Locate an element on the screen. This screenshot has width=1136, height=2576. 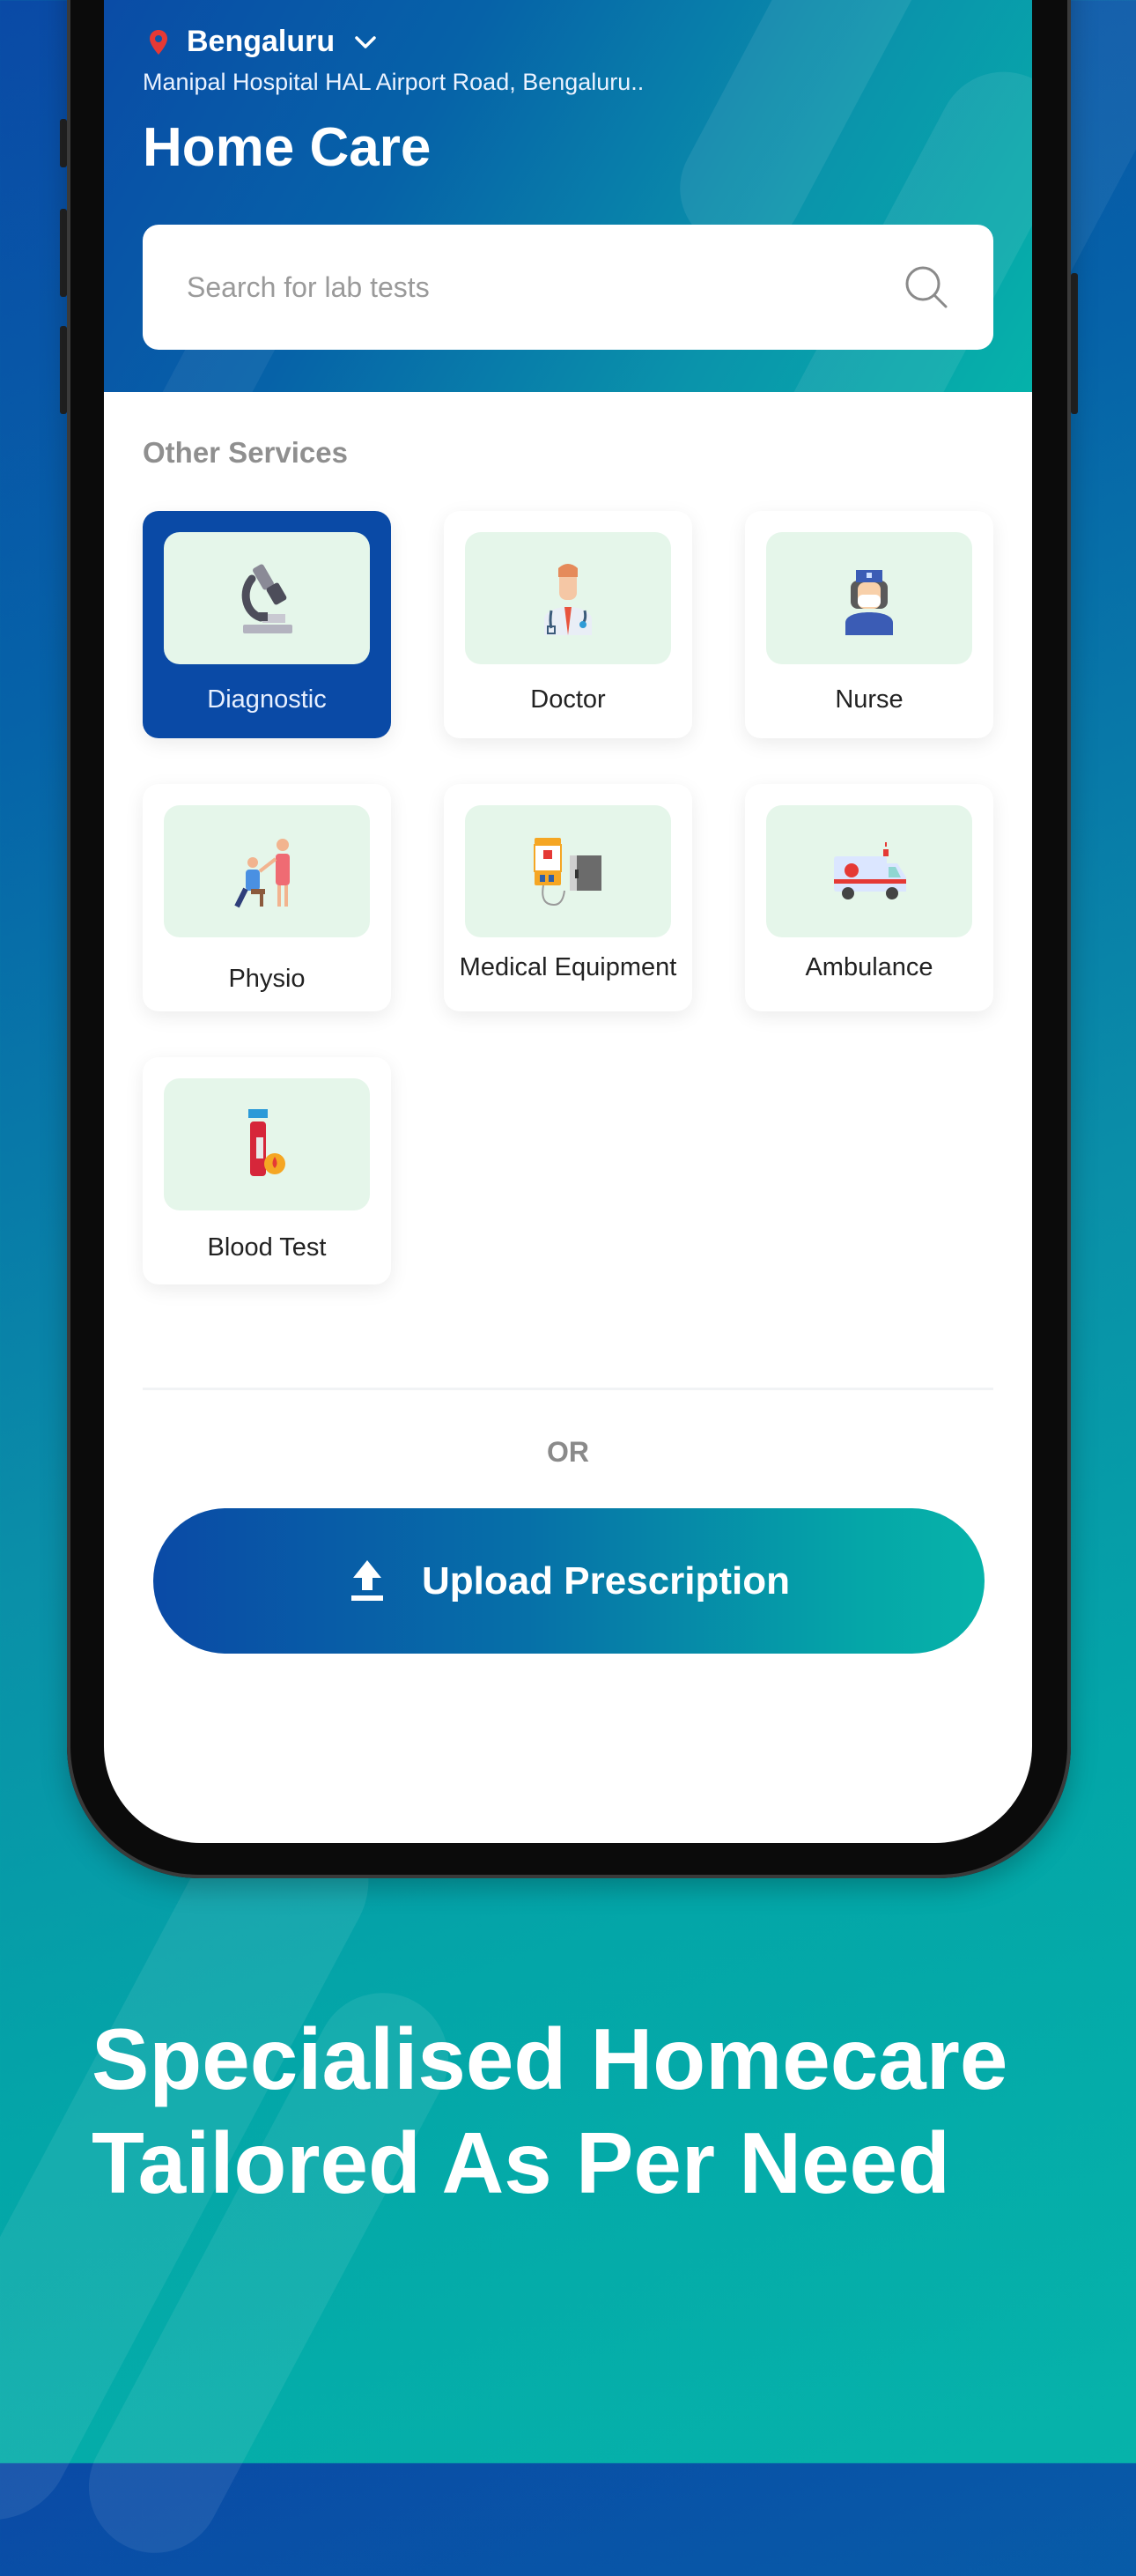
service-label: Medical Equipment is located at coordinates (568, 967).